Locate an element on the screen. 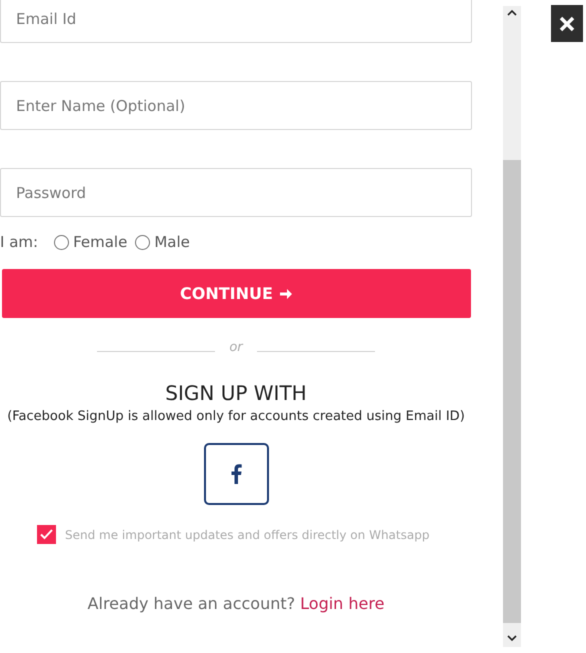 The image size is (586, 653). chevron-down-icon is located at coordinates (512, 638).